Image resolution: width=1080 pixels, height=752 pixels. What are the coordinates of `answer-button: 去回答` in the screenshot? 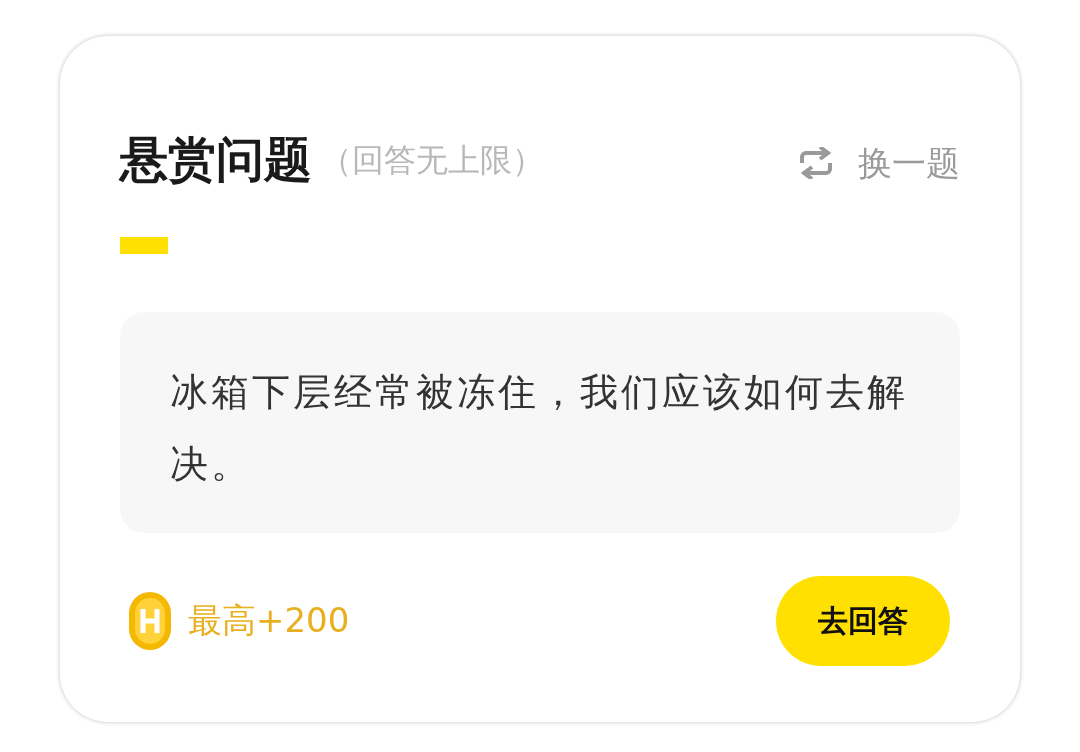 It's located at (863, 620).